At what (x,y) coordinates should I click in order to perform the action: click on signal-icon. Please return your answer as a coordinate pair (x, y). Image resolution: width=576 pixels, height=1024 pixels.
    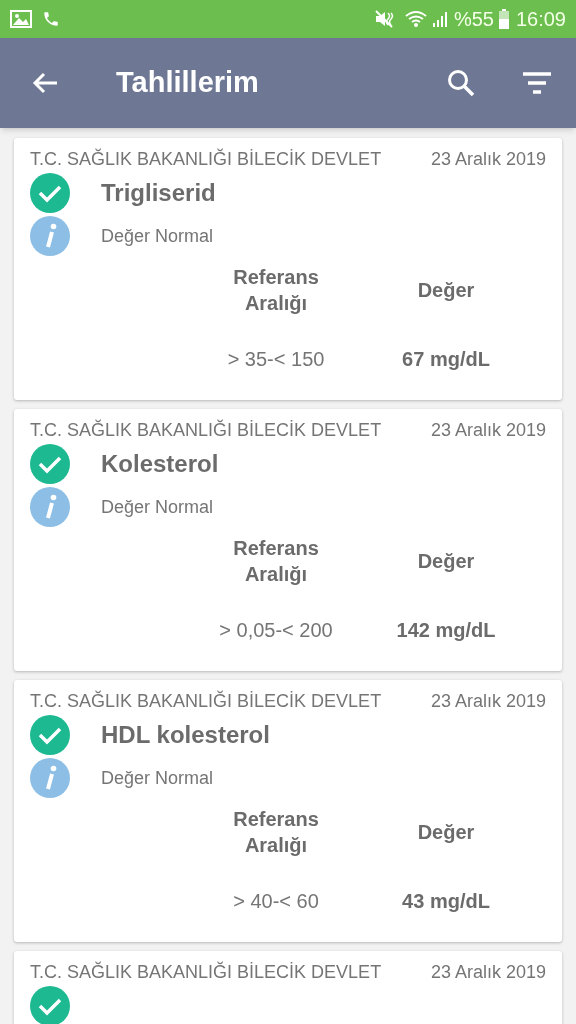
    Looking at the image, I should click on (440, 19).